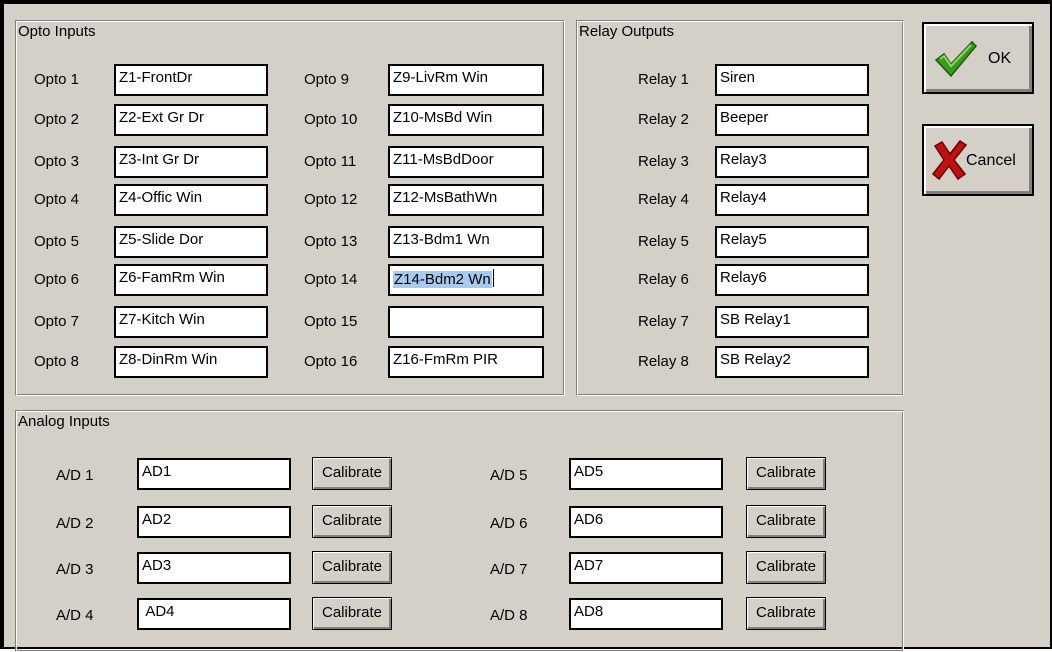 The height and width of the screenshot is (652, 1052). Describe the element at coordinates (792, 200) in the screenshot. I see `relay-name-field: Relay4` at that location.